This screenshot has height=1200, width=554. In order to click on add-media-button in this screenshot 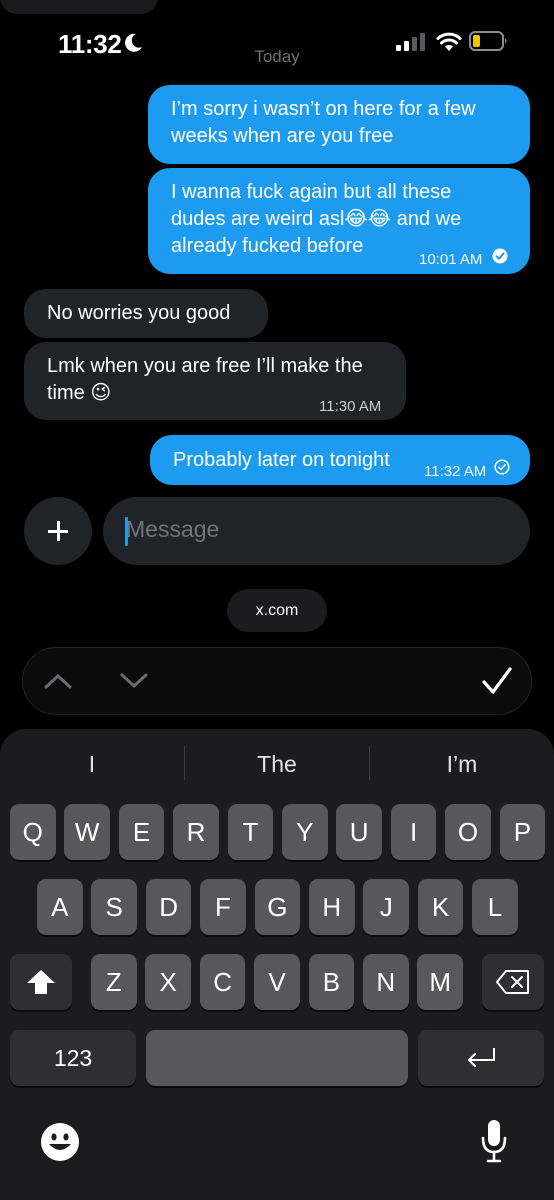, I will do `click(58, 531)`.